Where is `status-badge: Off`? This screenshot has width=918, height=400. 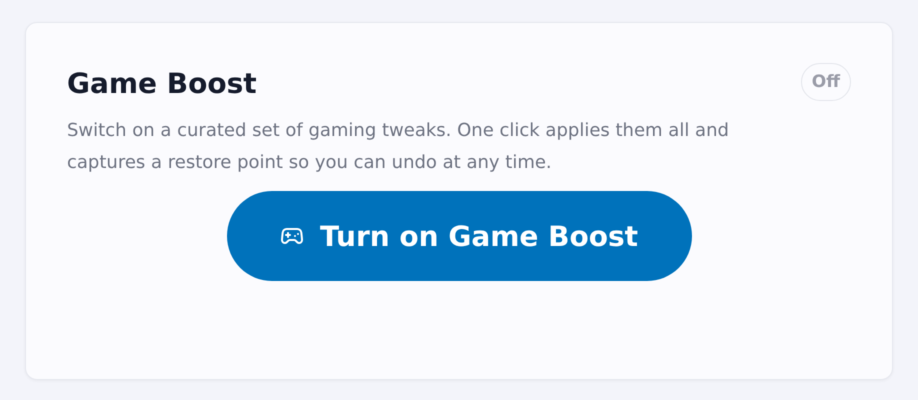 status-badge: Off is located at coordinates (825, 82).